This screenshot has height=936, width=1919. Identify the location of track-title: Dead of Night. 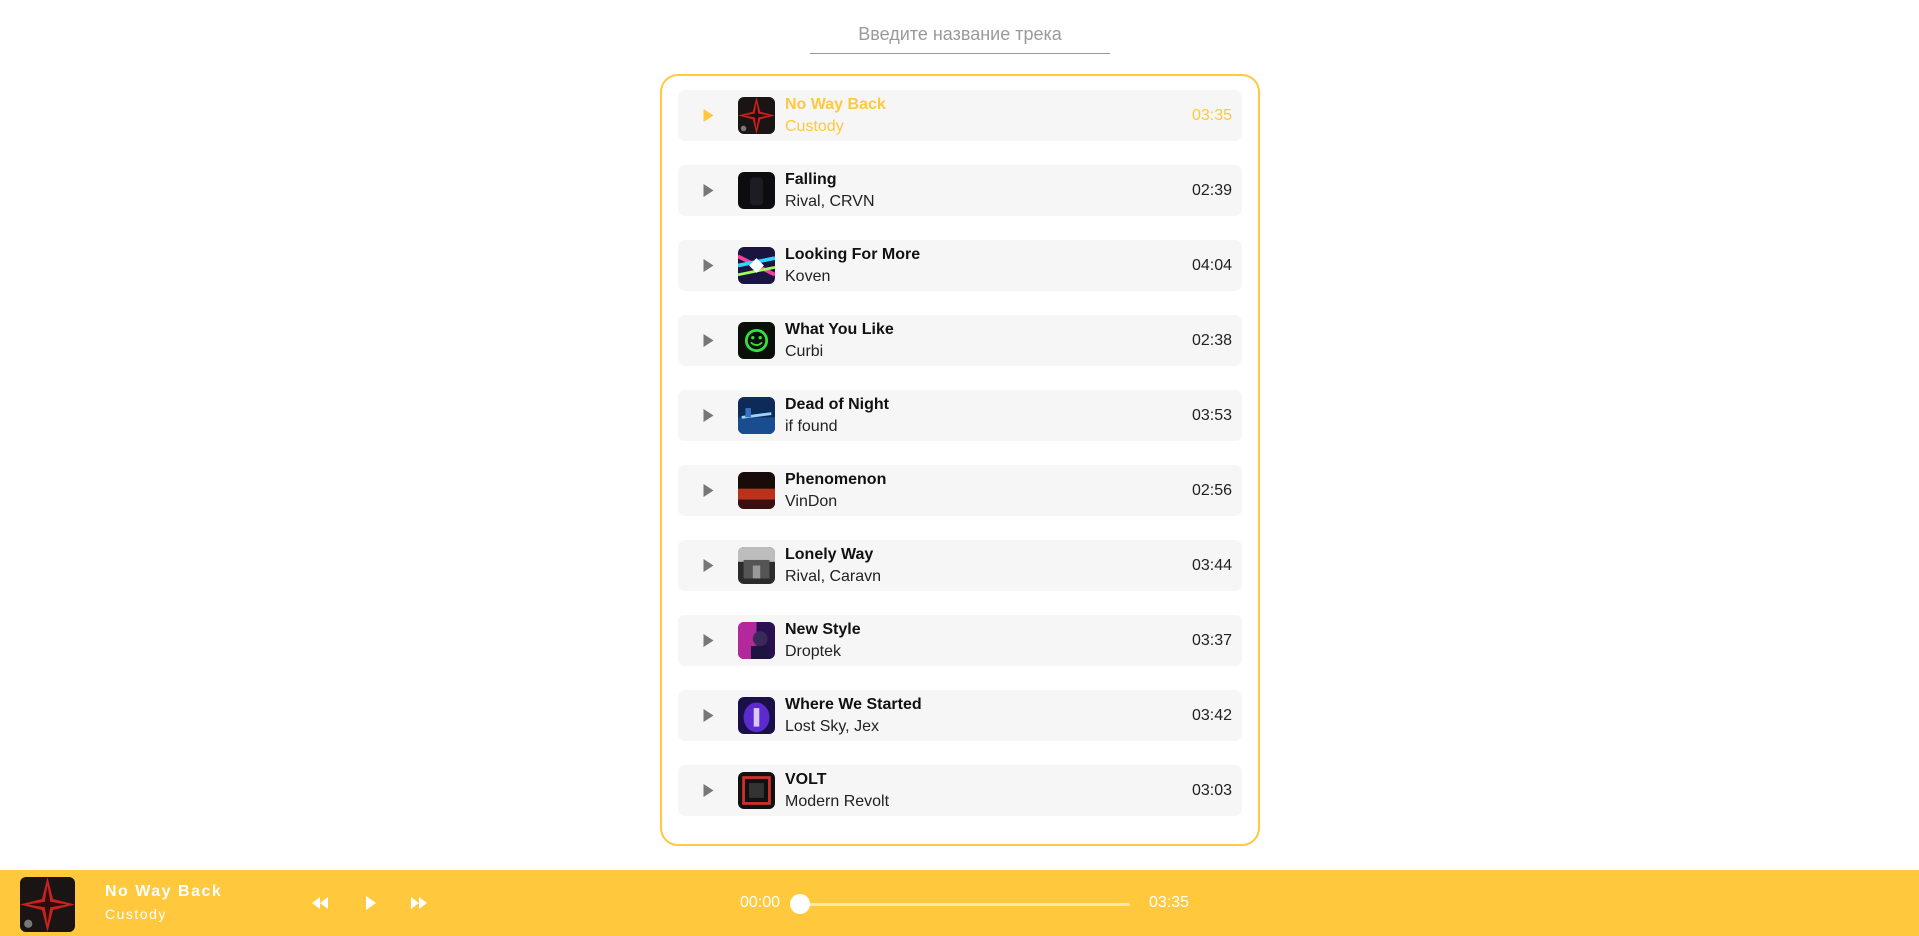
(837, 404).